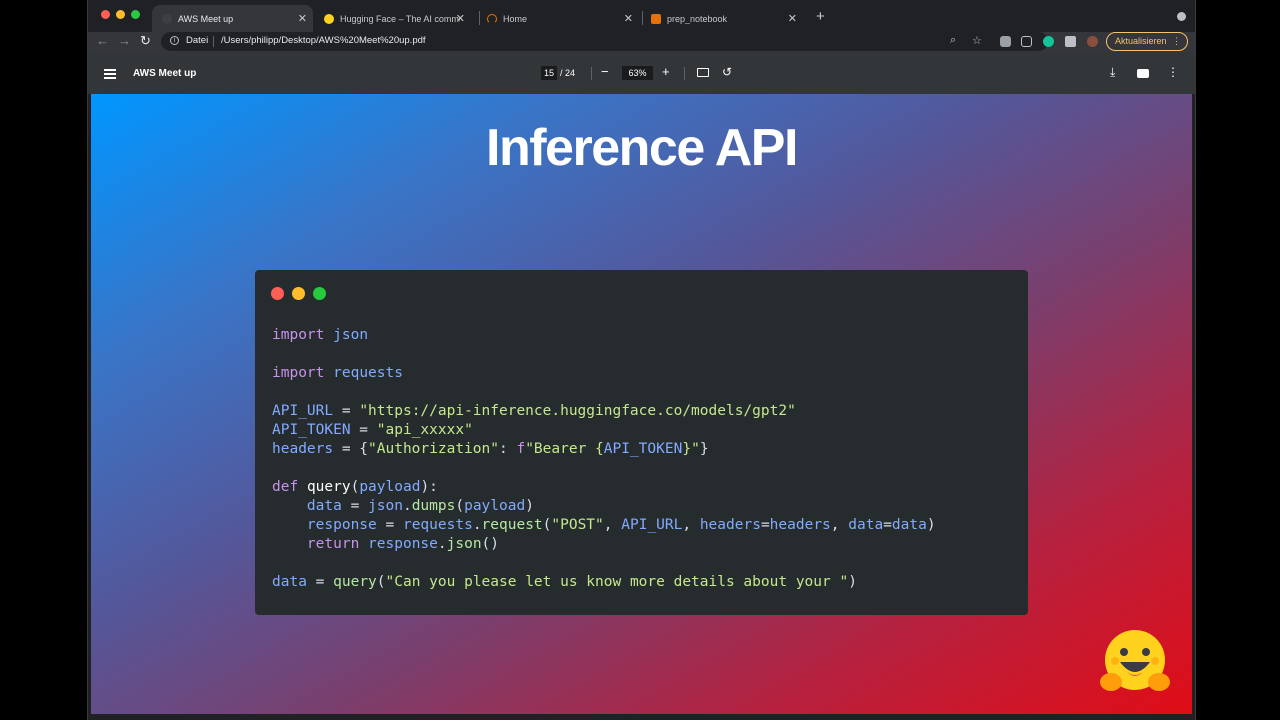  Describe the element at coordinates (1112, 72) in the screenshot. I see `download-icon: ⤓` at that location.